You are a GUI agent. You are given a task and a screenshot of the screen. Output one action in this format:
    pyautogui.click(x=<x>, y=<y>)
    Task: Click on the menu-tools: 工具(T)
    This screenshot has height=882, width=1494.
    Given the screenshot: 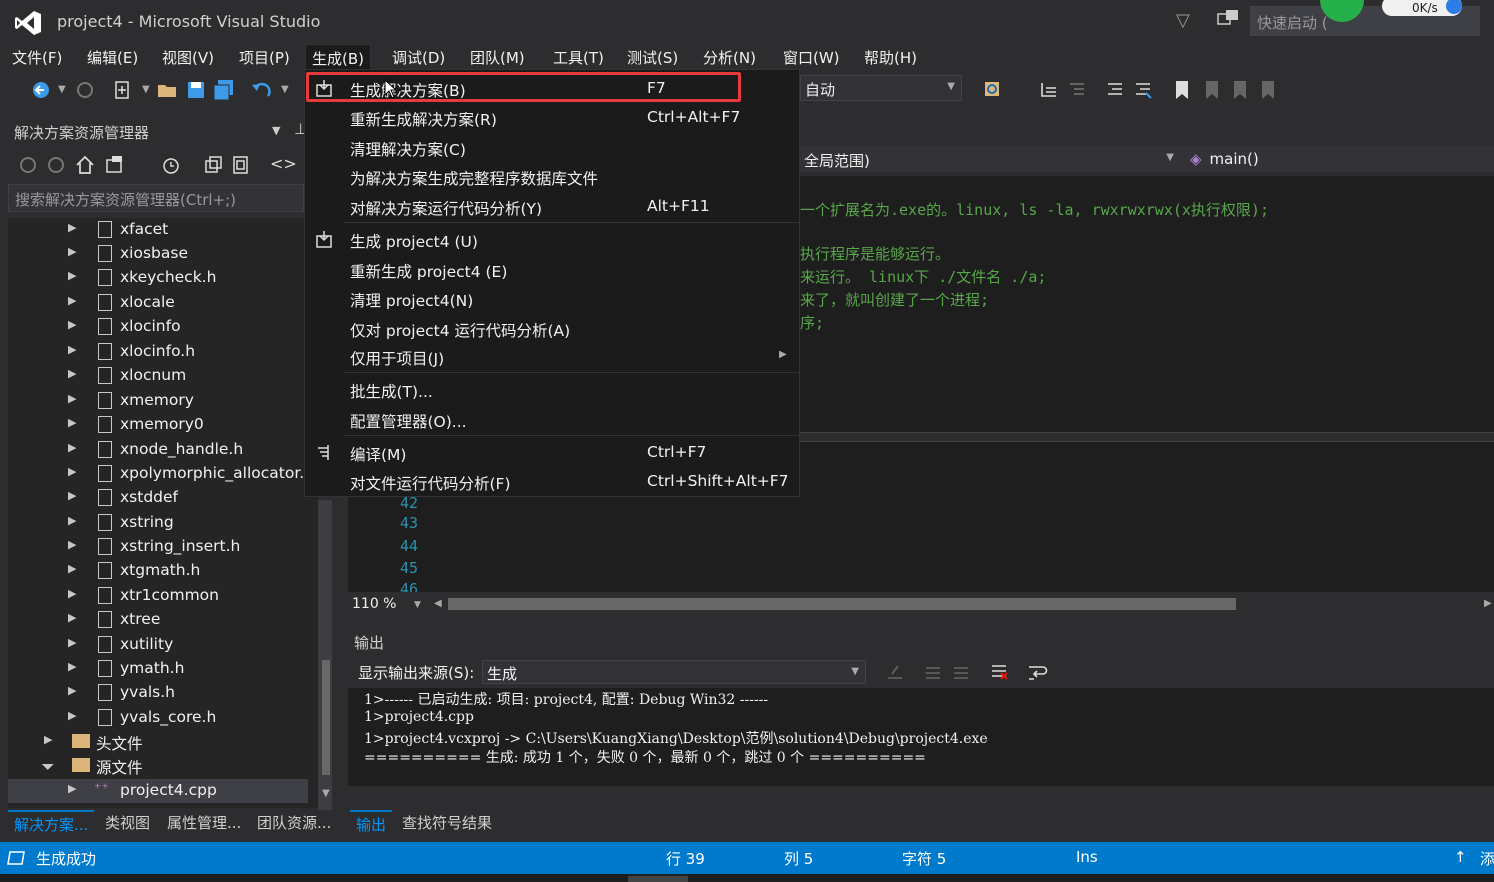 What is the action you would take?
    pyautogui.click(x=578, y=57)
    